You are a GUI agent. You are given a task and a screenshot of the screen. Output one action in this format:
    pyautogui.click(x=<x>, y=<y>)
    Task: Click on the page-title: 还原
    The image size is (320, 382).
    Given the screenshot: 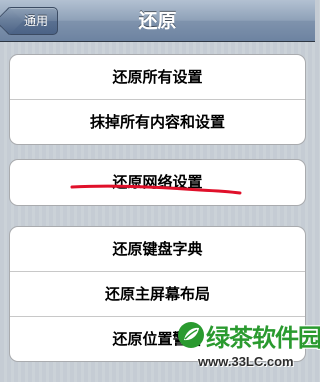 What is the action you would take?
    pyautogui.click(x=157, y=21)
    